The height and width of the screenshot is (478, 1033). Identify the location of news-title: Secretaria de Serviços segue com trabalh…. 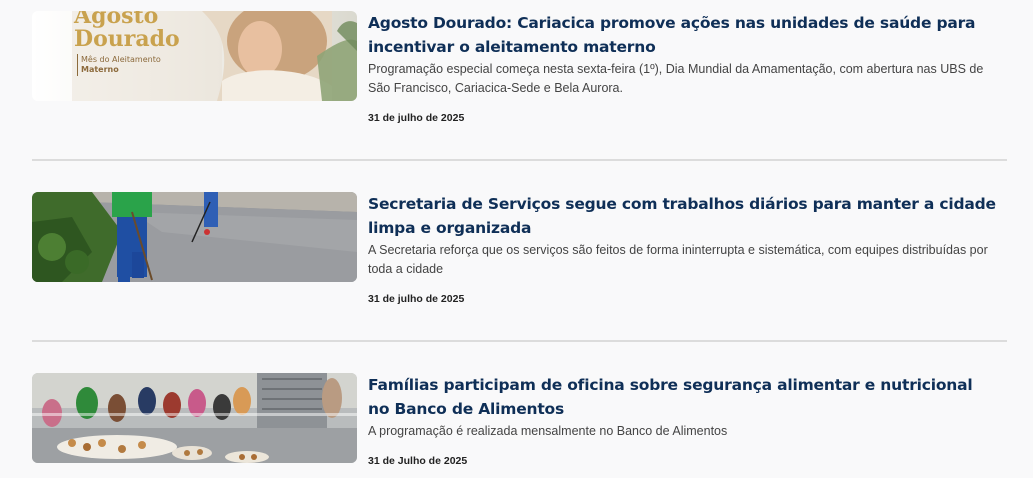
(683, 216).